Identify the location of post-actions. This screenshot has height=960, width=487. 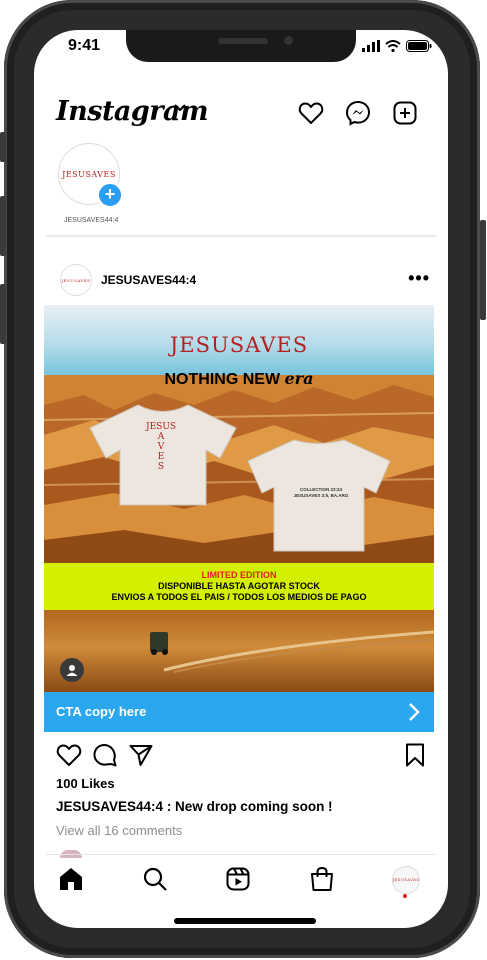
(242, 756).